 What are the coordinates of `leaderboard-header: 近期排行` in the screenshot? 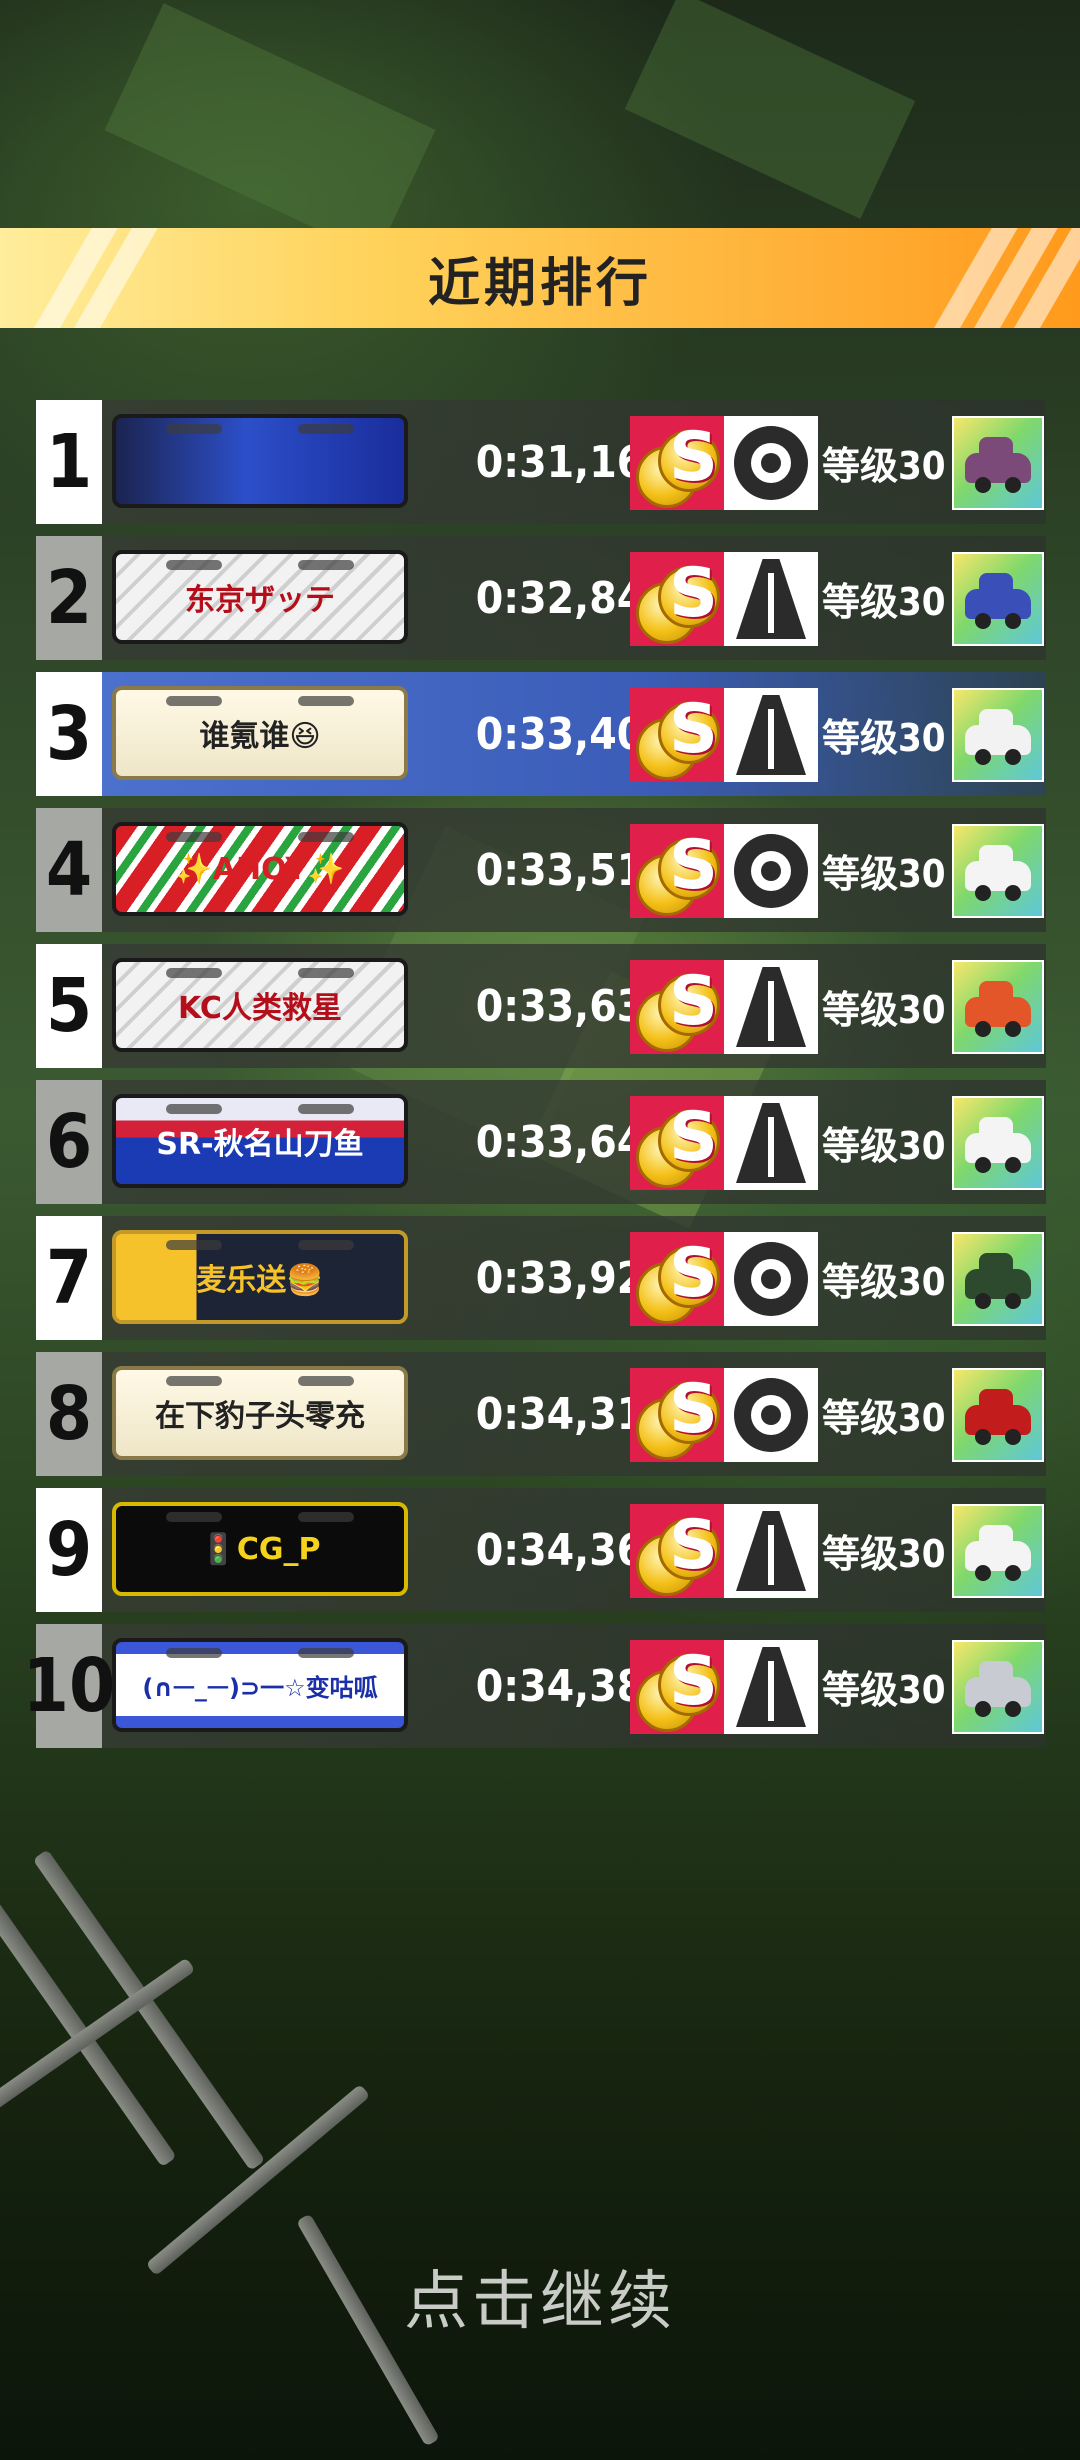 It's located at (540, 278).